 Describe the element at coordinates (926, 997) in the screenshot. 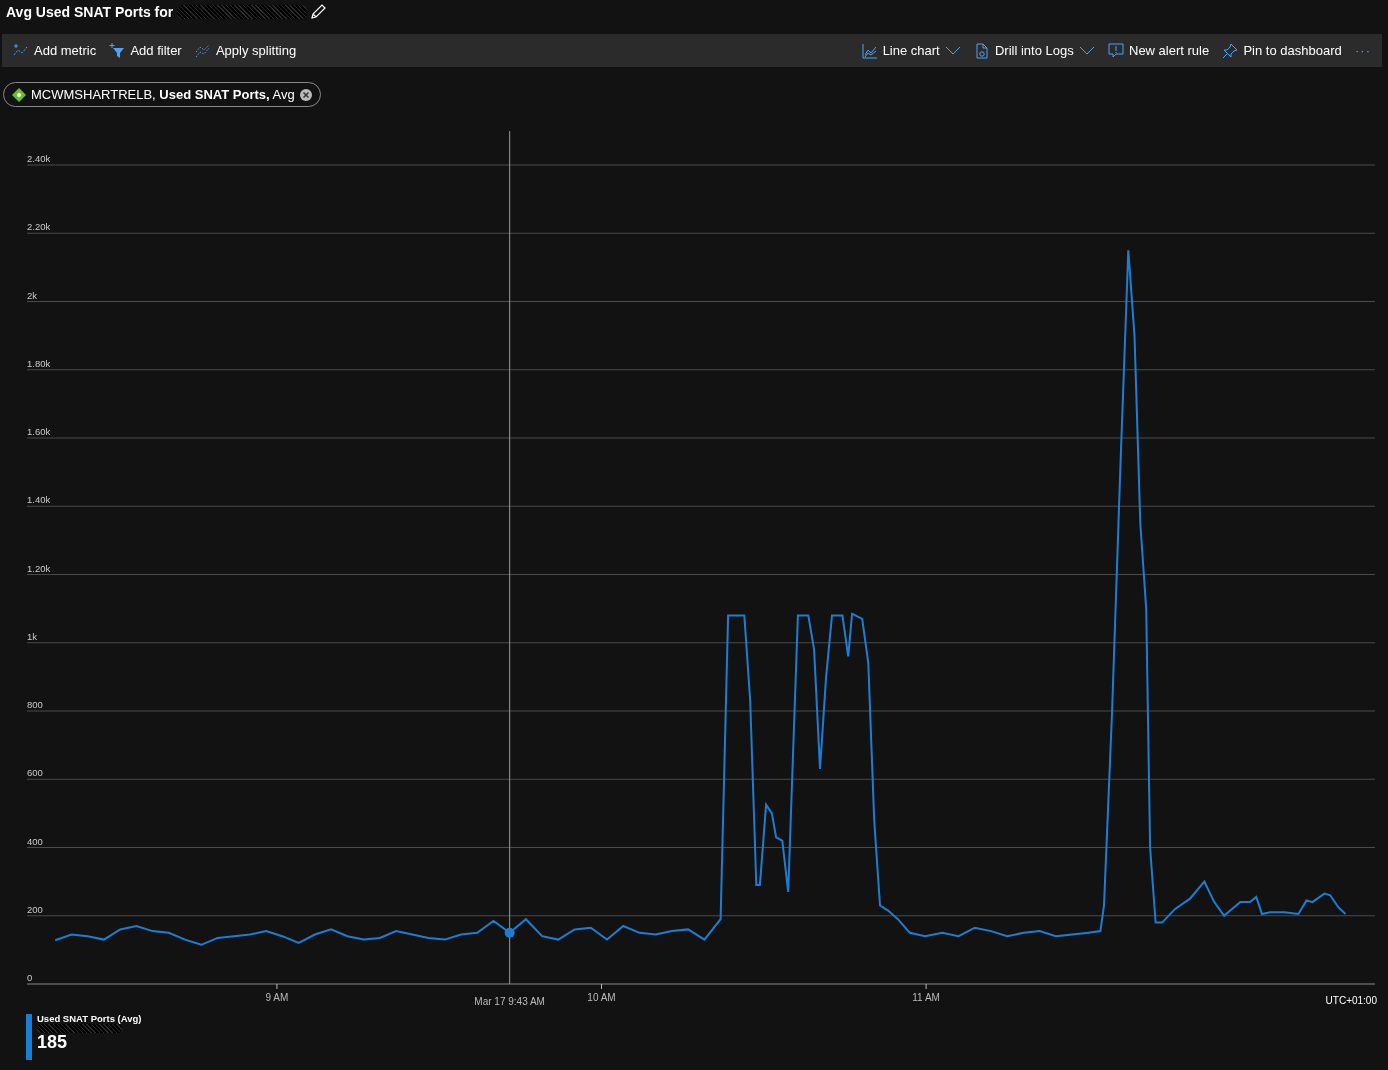

I see `x-axis-label: 11 AM` at that location.